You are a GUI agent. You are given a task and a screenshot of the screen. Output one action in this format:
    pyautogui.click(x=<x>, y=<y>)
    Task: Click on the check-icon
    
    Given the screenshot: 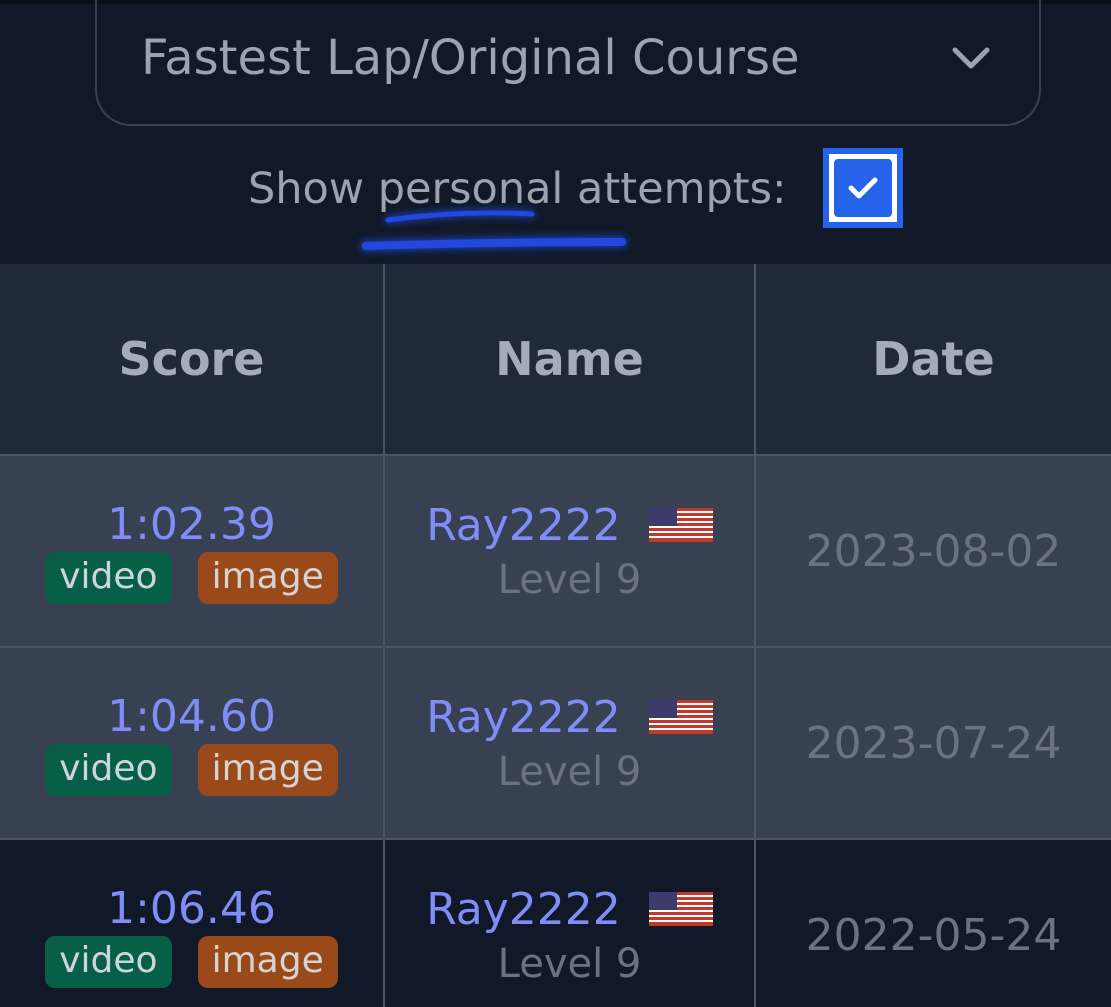 What is the action you would take?
    pyautogui.click(x=863, y=188)
    